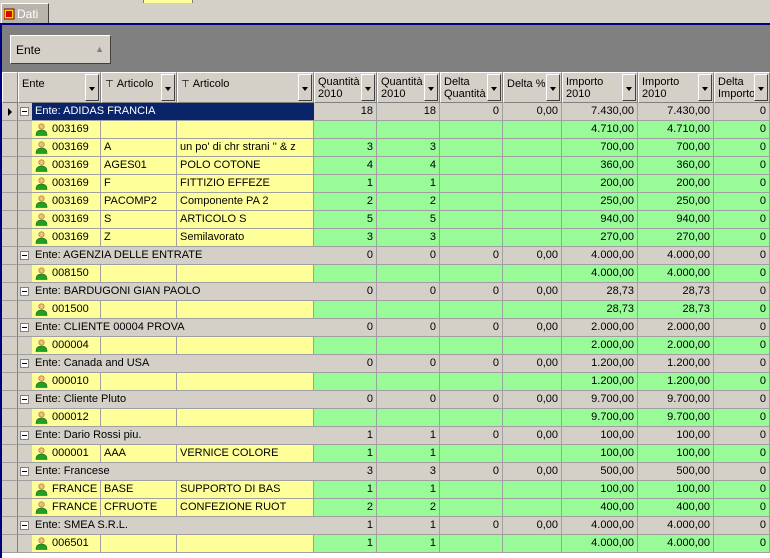 The width and height of the screenshot is (770, 558). I want to click on table-row: 000010 1.200,00 1.200,00 0, so click(386, 382).